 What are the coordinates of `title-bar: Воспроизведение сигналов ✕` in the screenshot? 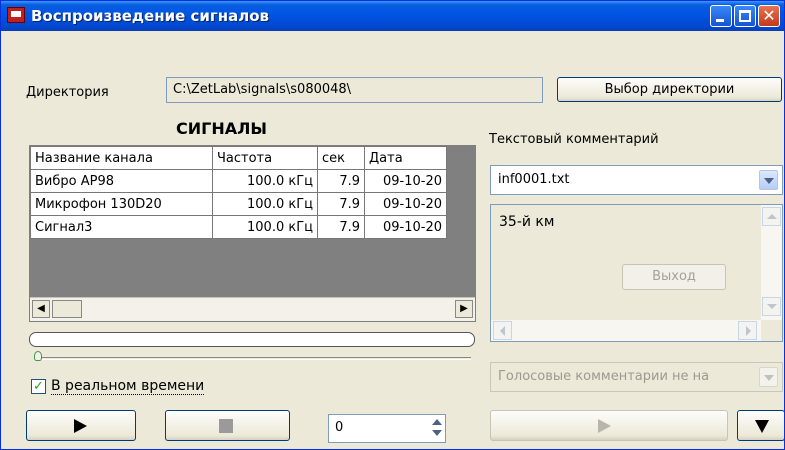 It's located at (392, 16).